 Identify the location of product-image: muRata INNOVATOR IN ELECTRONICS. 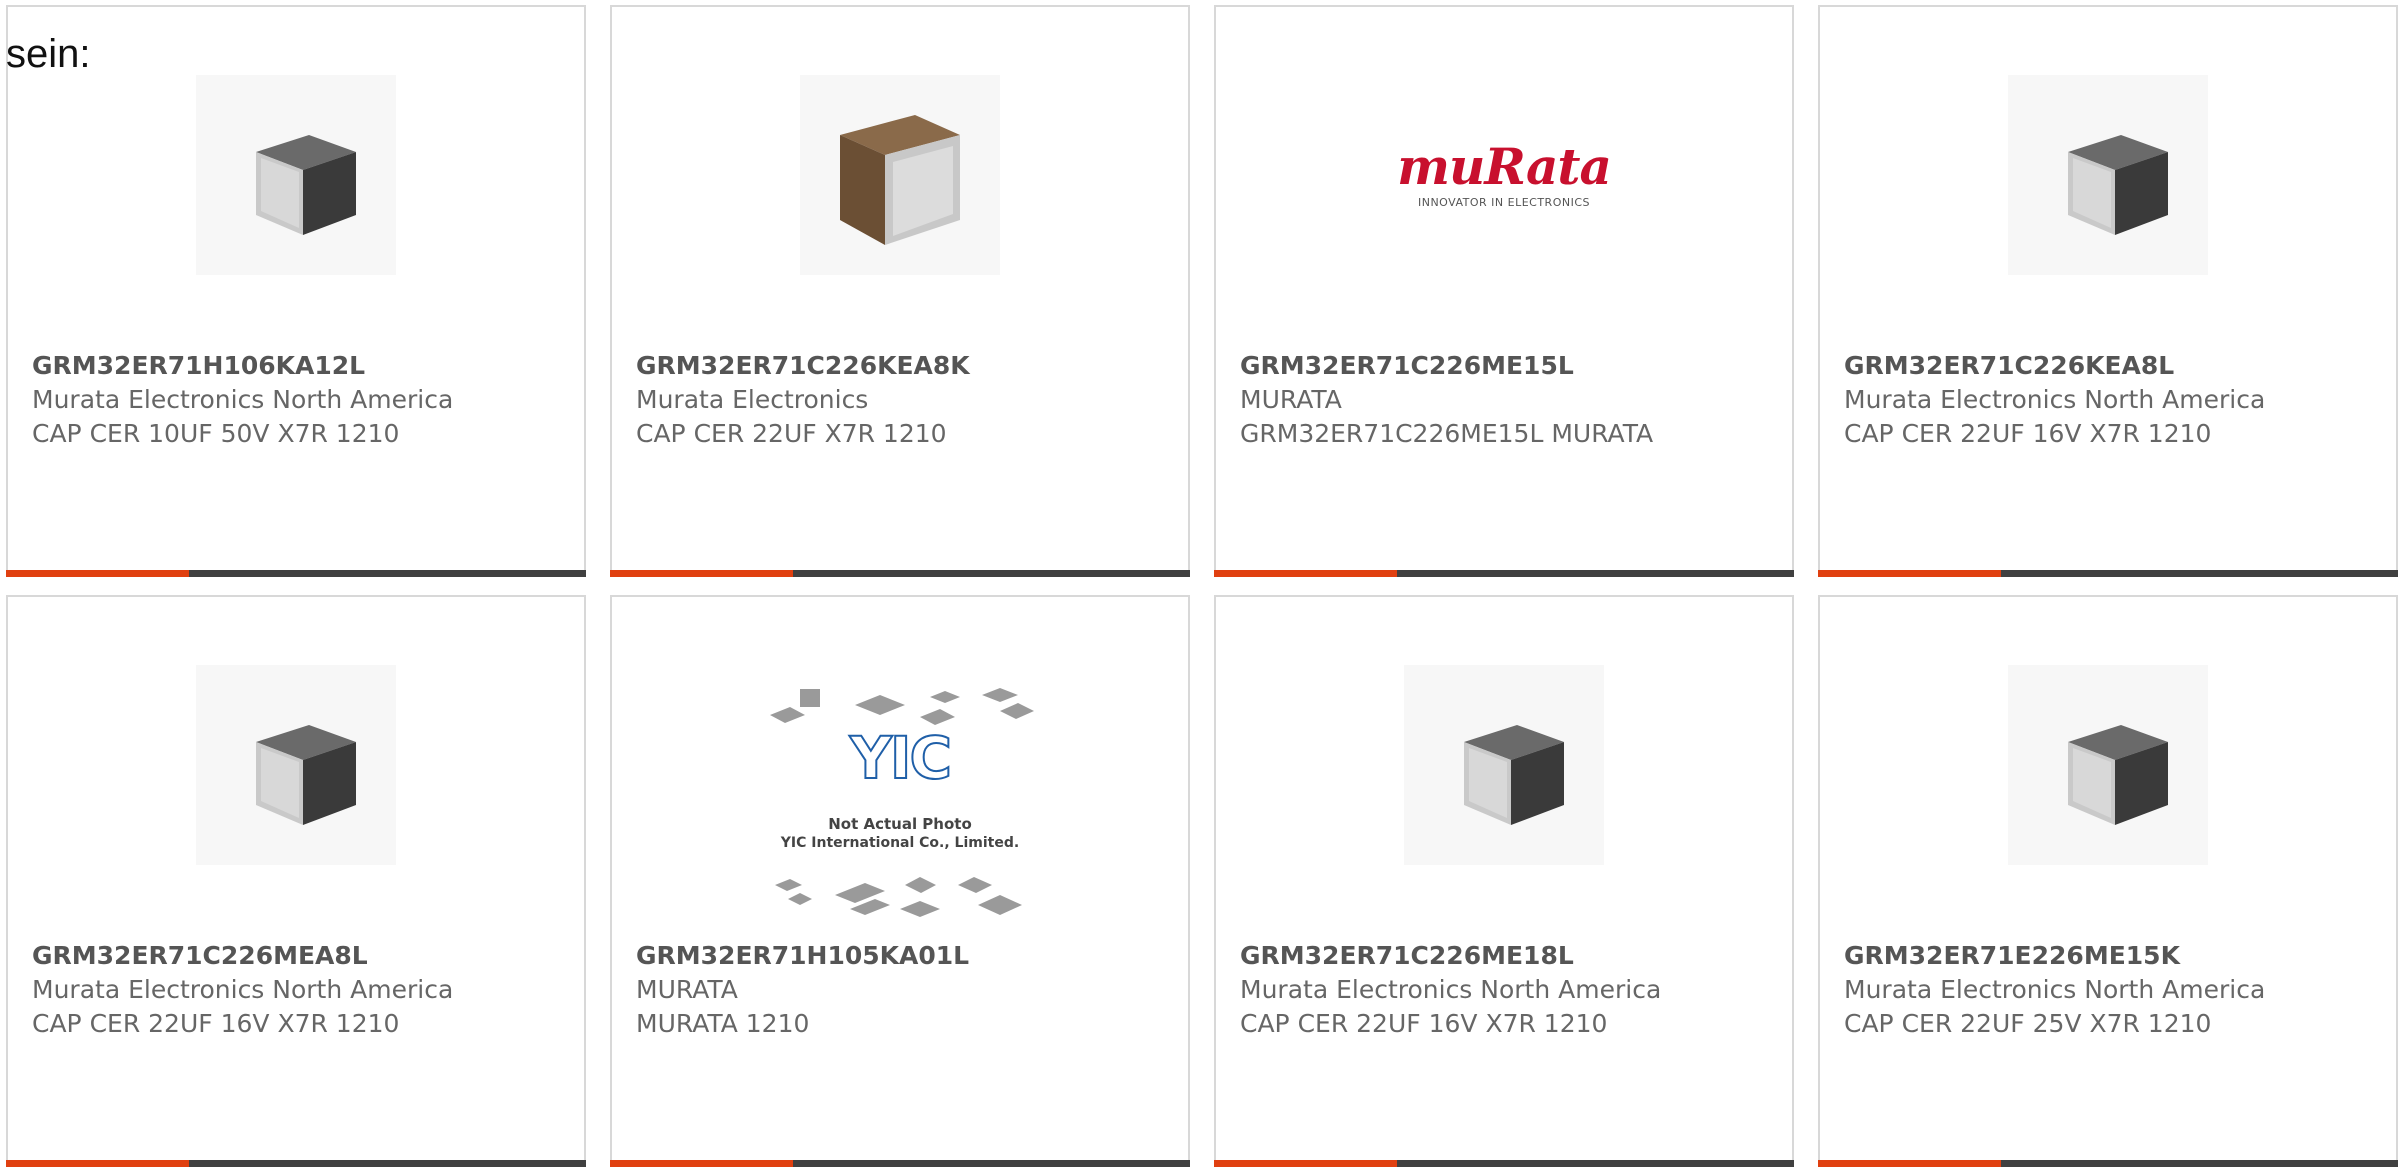
(1504, 175).